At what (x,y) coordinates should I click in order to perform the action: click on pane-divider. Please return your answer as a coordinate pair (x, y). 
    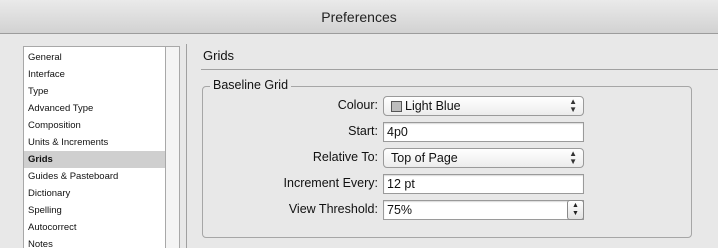
    Looking at the image, I should click on (186, 146).